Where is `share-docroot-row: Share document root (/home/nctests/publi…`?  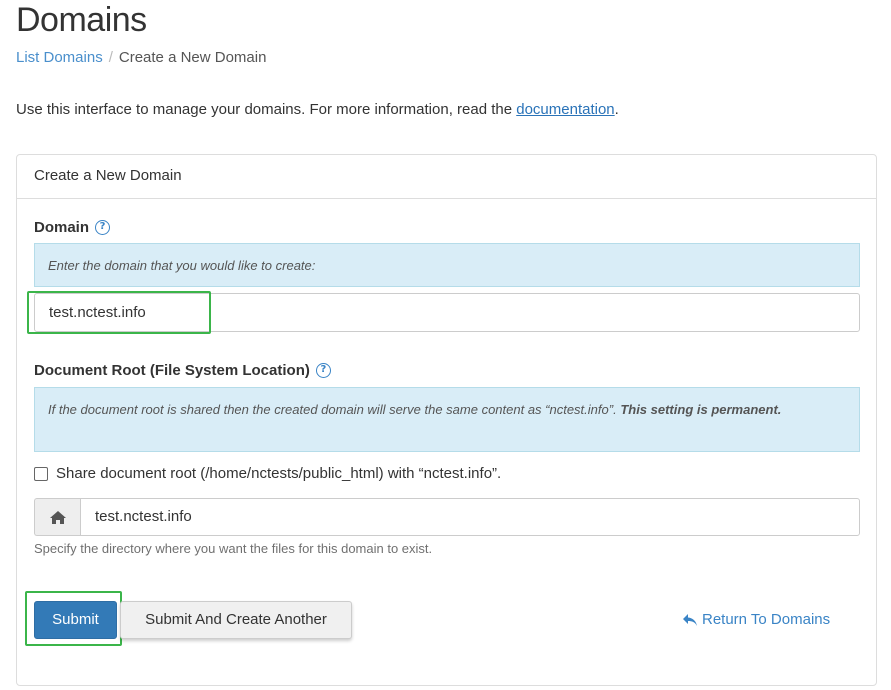
share-docroot-row: Share document root (/home/nctests/publi… is located at coordinates (267, 473).